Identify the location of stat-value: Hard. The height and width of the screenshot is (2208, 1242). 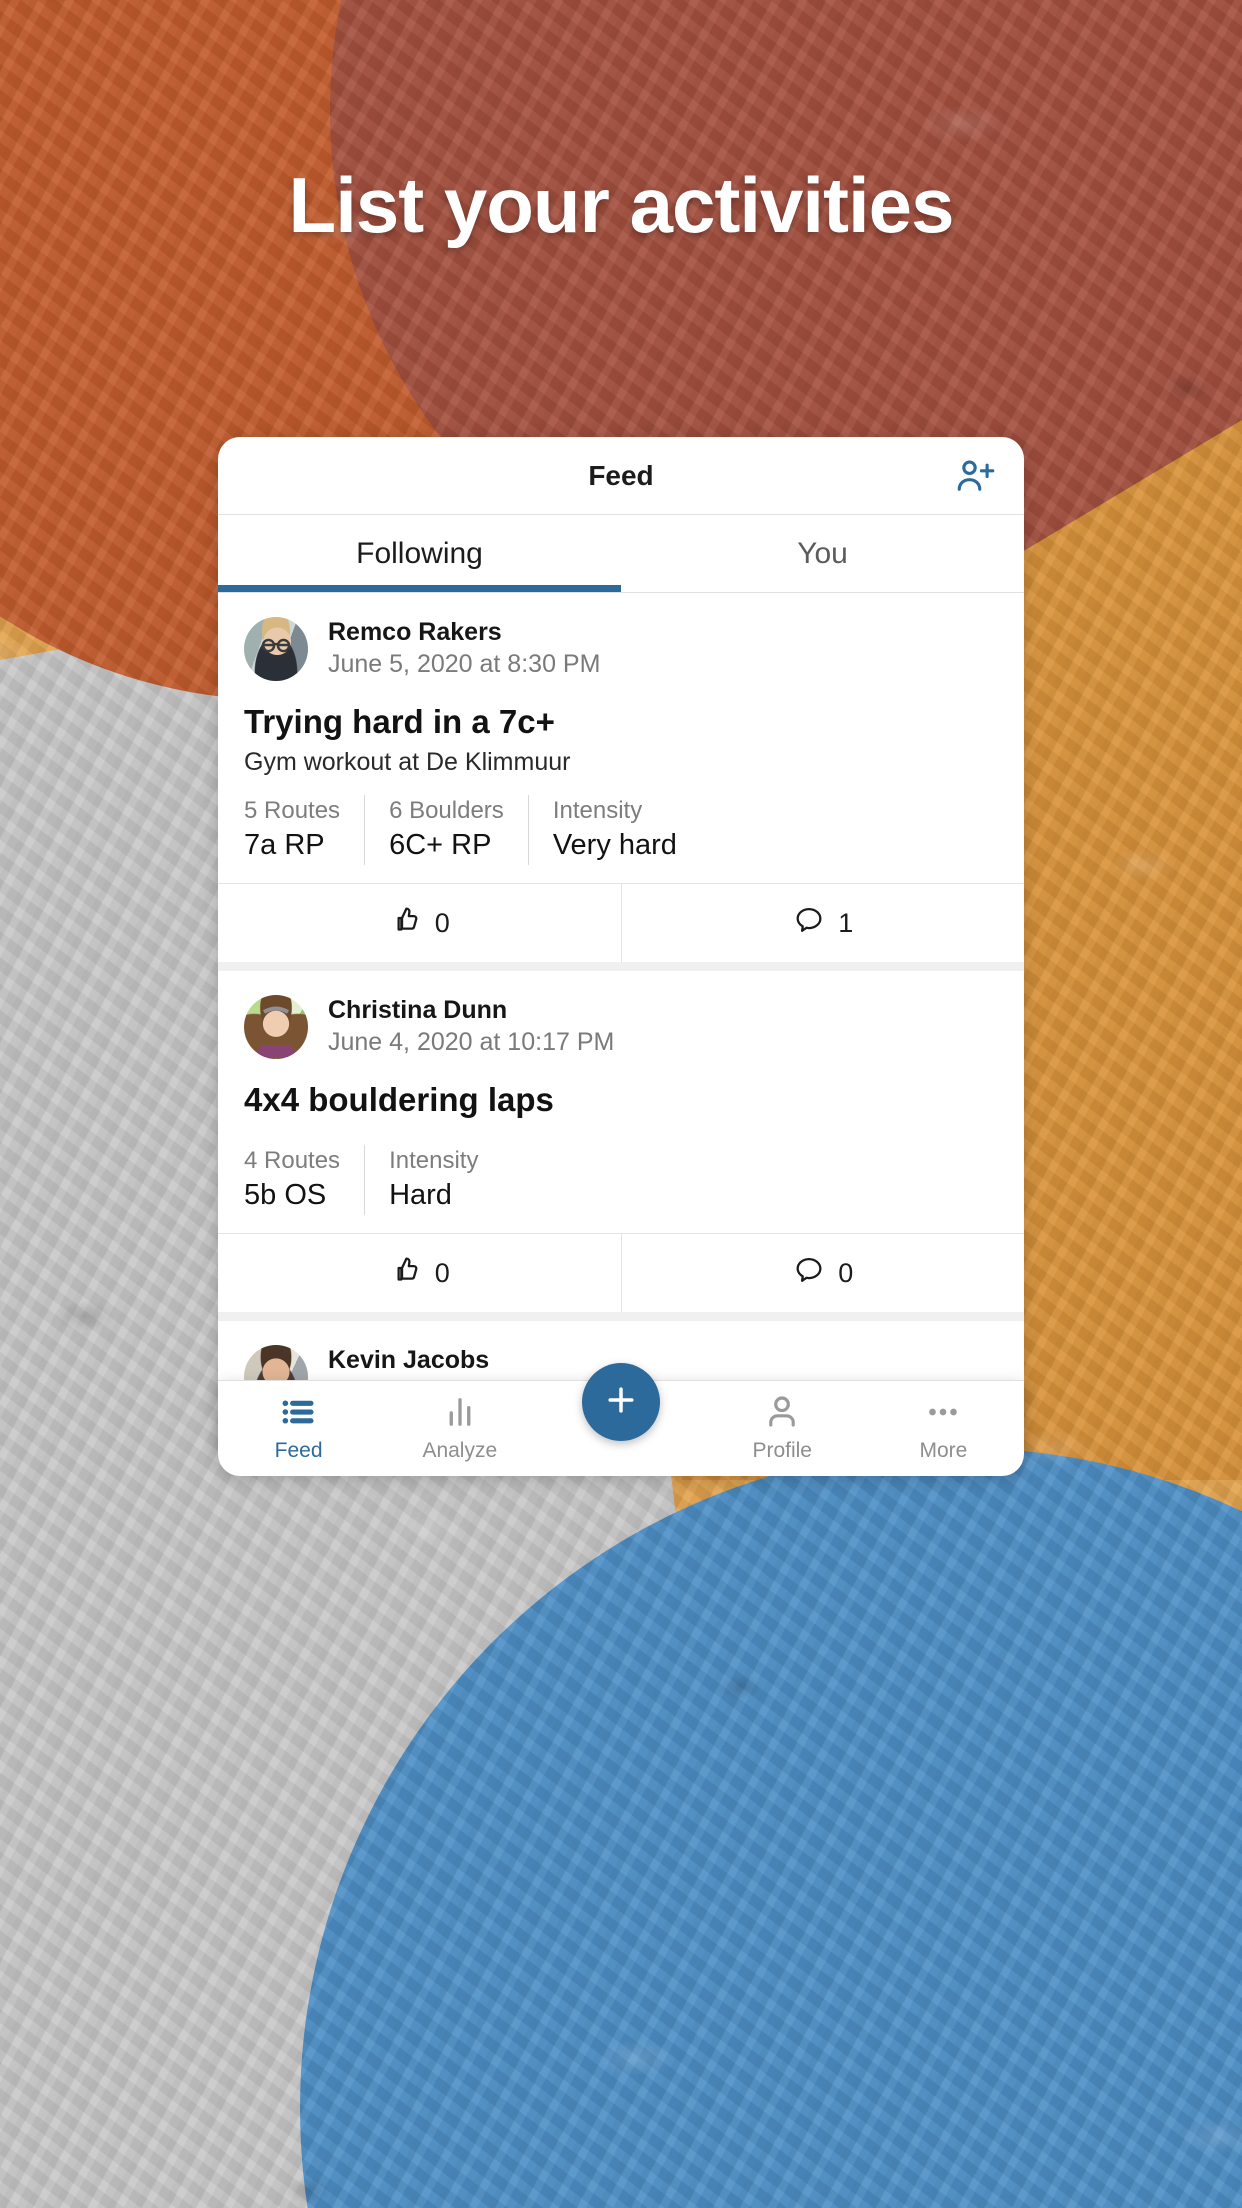
(420, 1195).